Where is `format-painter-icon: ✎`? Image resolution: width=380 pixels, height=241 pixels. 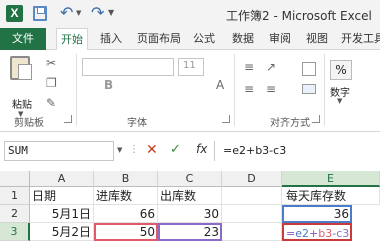
format-painter-icon: ✎ is located at coordinates (51, 103).